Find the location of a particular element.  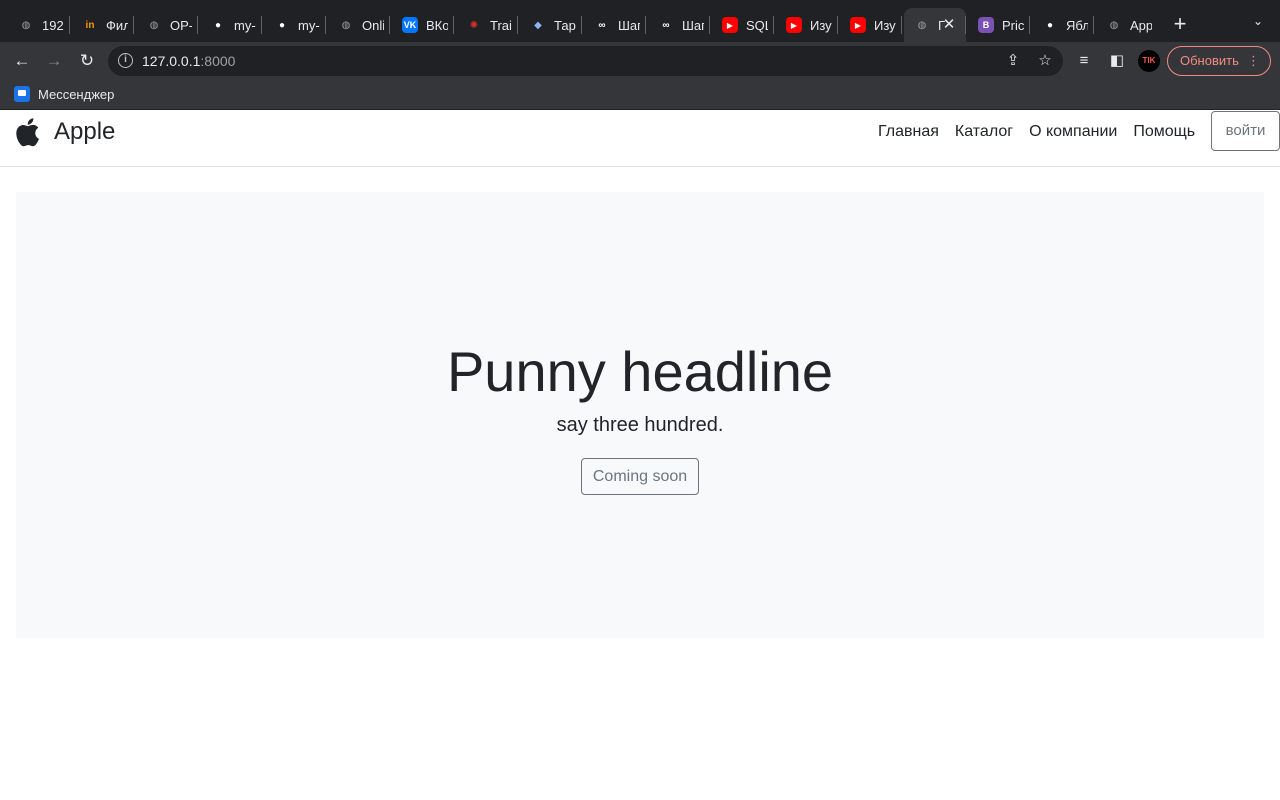

bookmarks-bar: Мессенджер is located at coordinates (640, 95).